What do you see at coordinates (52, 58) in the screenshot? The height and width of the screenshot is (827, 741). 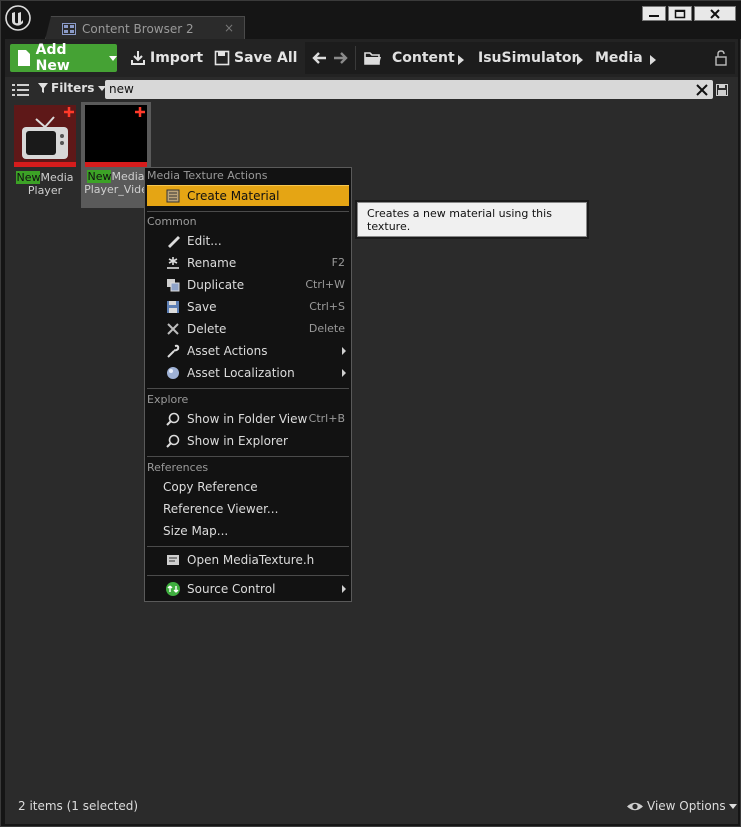 I see `add-new-label: Add New` at bounding box center [52, 58].